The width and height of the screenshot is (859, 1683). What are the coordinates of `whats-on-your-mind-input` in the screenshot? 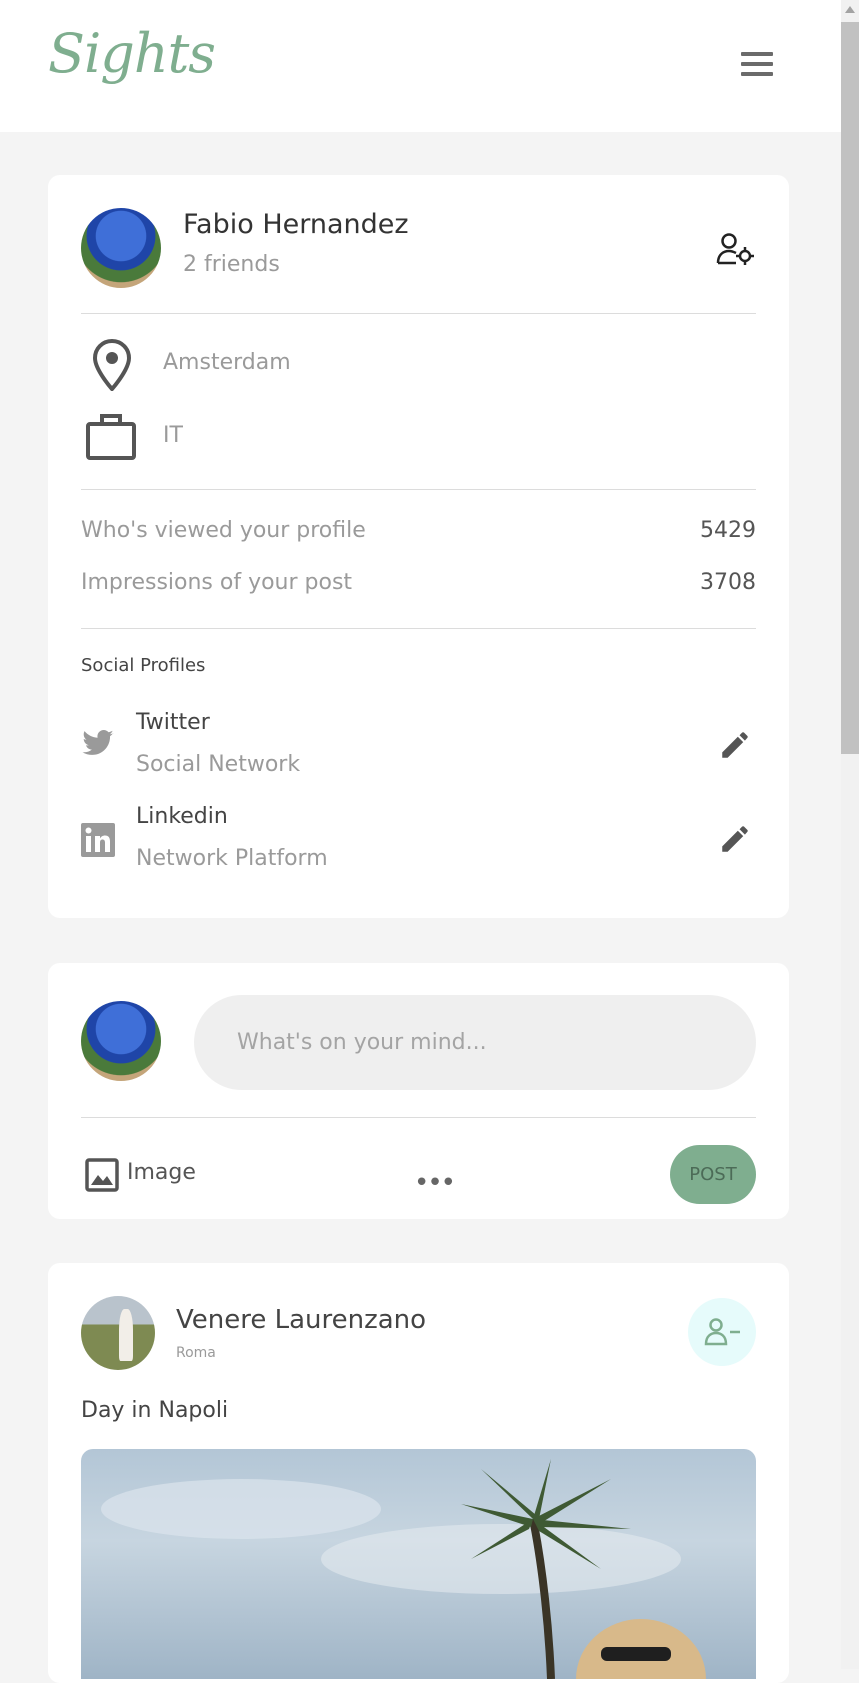 It's located at (475, 1042).